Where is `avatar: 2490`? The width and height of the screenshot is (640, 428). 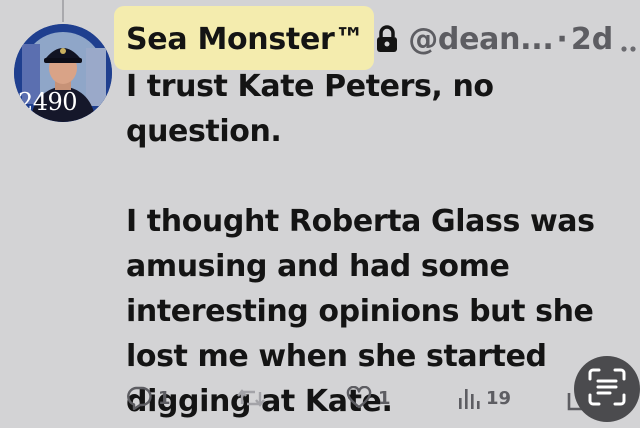
avatar: 2490 is located at coordinates (63, 73).